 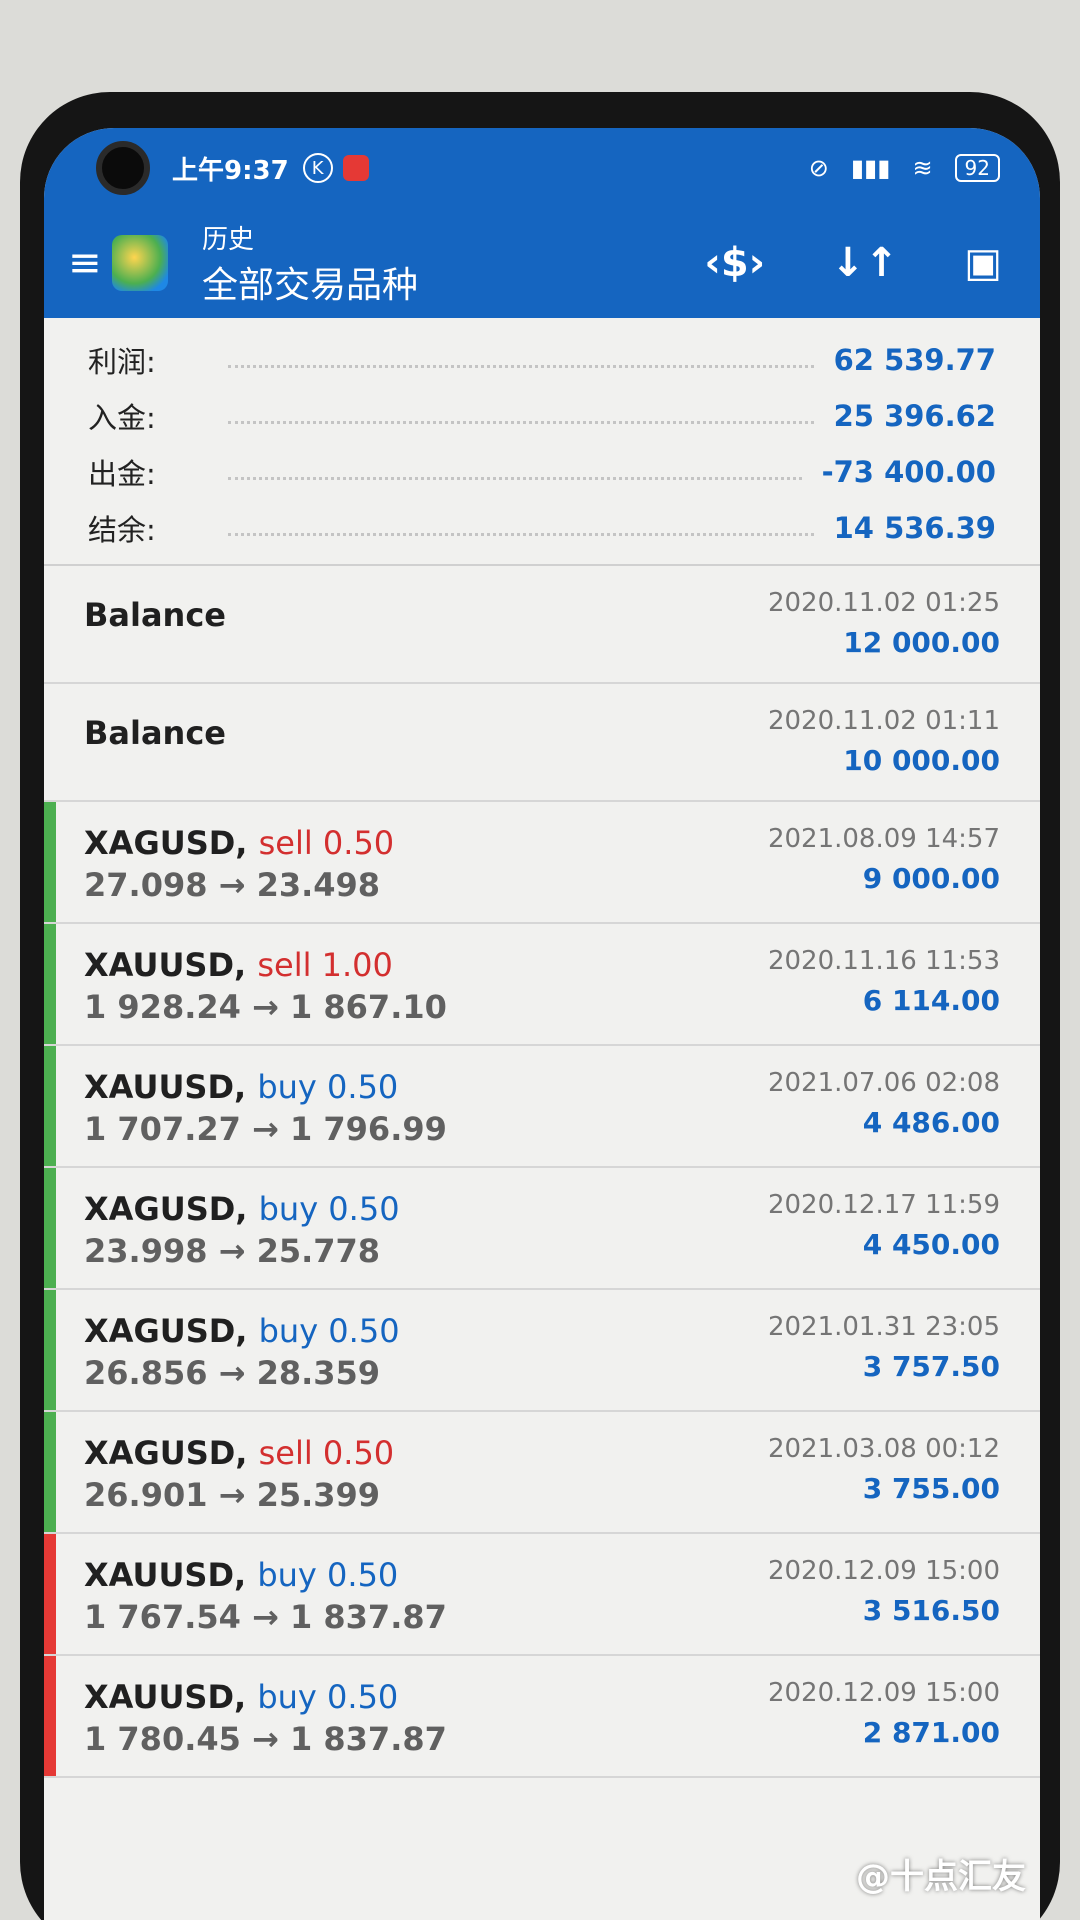 What do you see at coordinates (542, 360) in the screenshot?
I see `summary-row-profit: 利润: 62 539.77` at bounding box center [542, 360].